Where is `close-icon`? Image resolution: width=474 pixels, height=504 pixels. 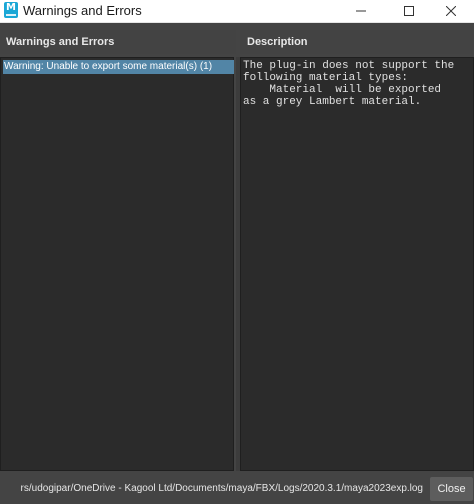
close-icon is located at coordinates (451, 11).